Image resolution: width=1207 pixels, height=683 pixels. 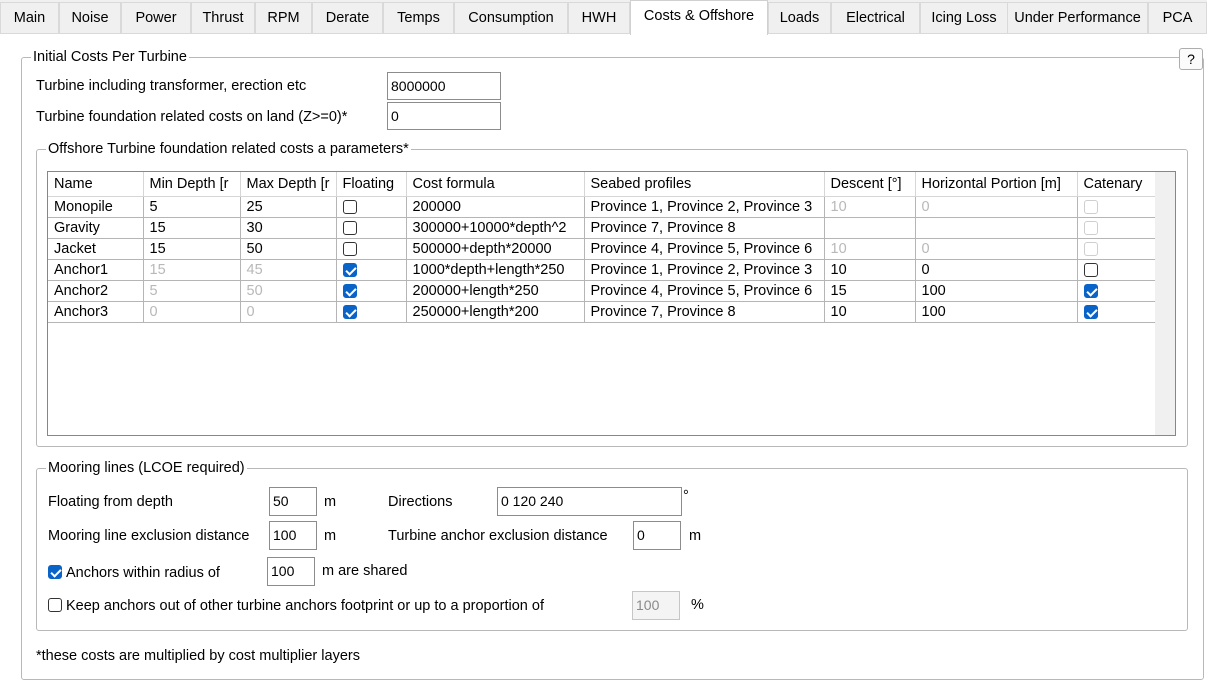 I want to click on anchors-shared-checkbox, so click(x=55, y=572).